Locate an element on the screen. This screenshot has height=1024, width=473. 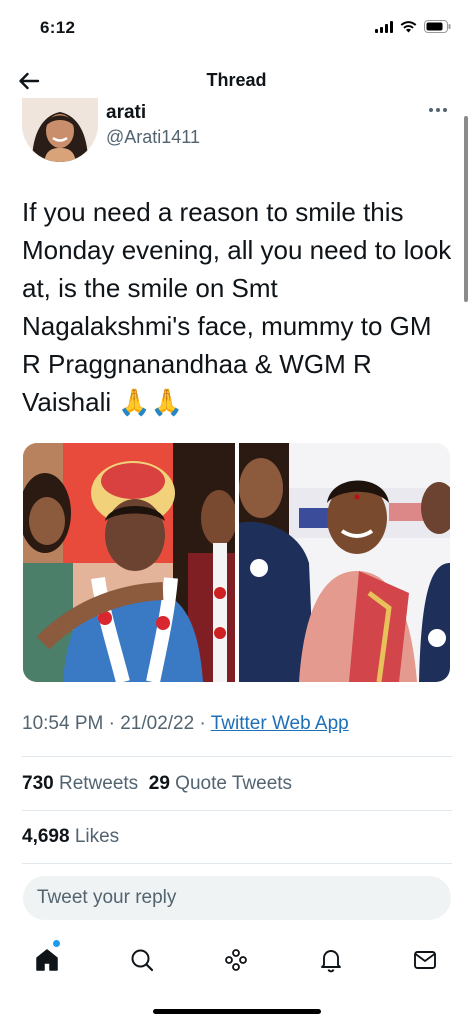
tab-spaces is located at coordinates (236, 960).